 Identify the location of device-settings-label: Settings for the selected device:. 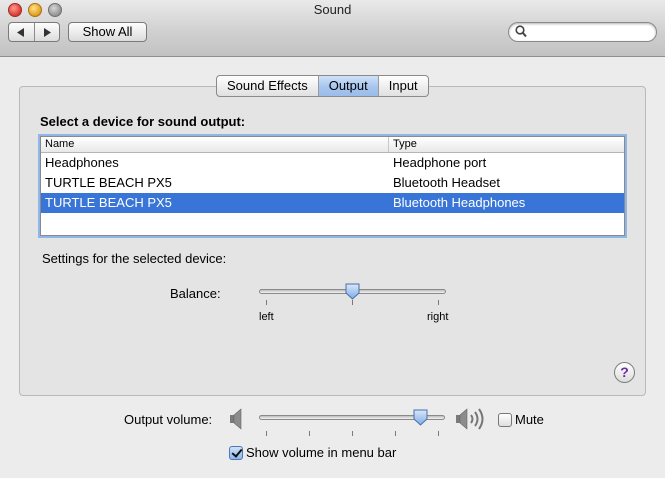
(134, 258).